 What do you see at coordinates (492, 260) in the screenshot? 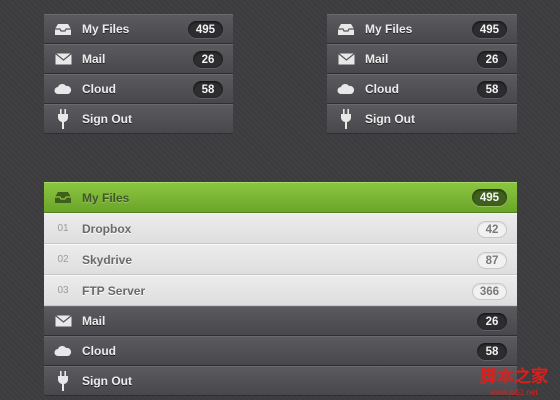
I see `count-badge: 87` at bounding box center [492, 260].